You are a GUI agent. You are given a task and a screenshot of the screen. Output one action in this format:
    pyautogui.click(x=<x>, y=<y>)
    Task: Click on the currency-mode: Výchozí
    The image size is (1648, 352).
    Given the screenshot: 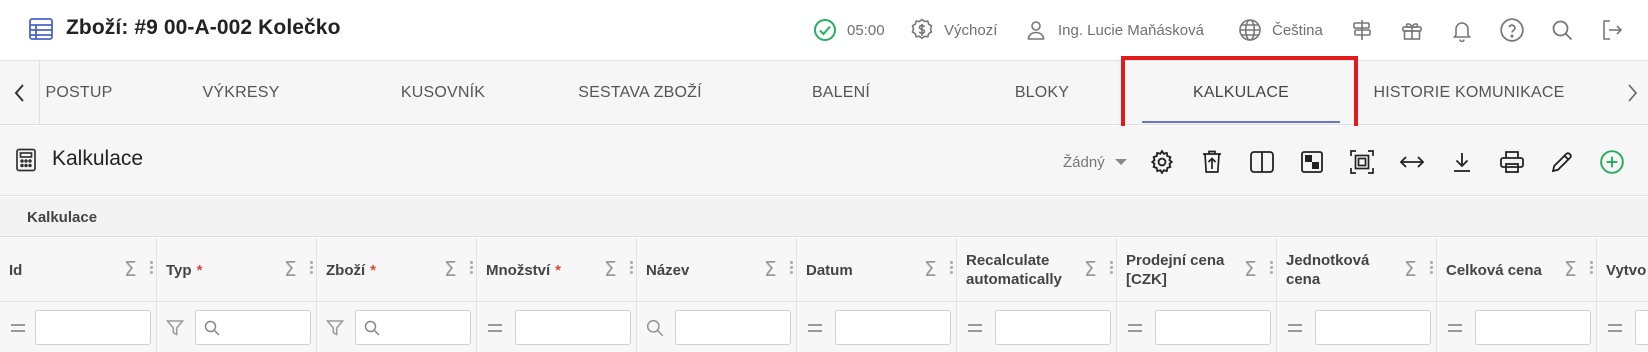 What is the action you would take?
    pyautogui.click(x=953, y=30)
    